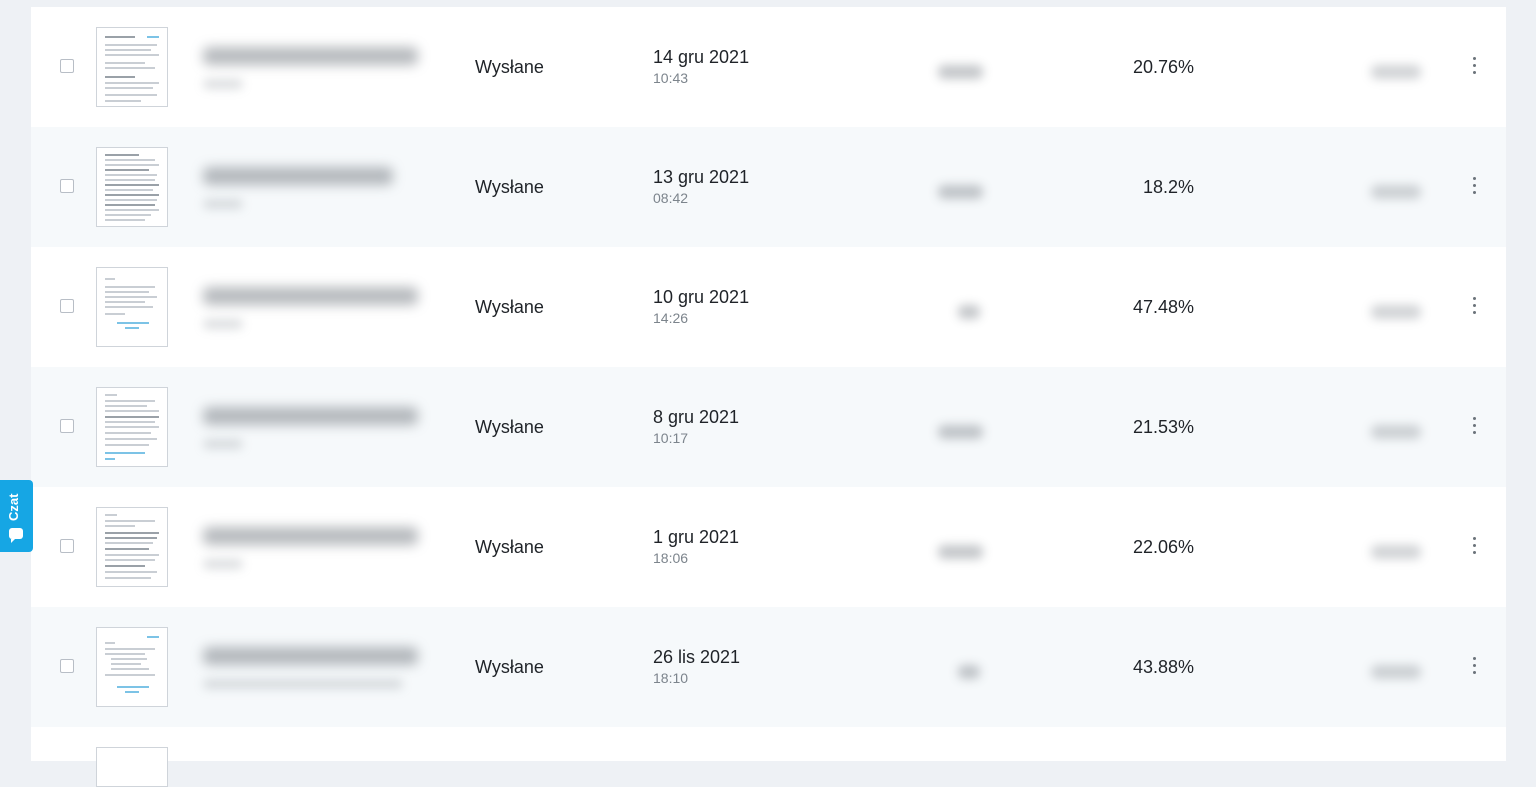 Image resolution: width=1536 pixels, height=787 pixels. I want to click on send-time: 14:26, so click(671, 318).